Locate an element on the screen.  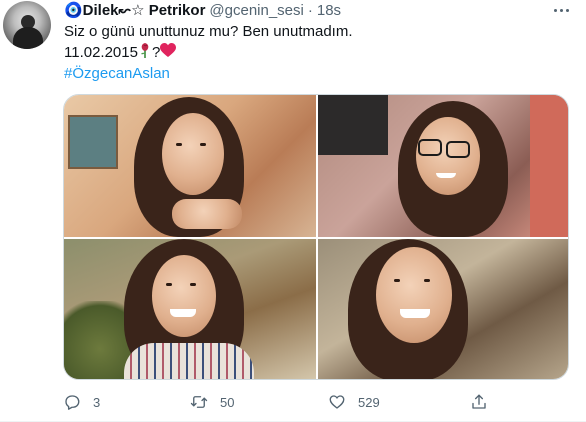
rose-emoji-icon is located at coordinates (145, 53).